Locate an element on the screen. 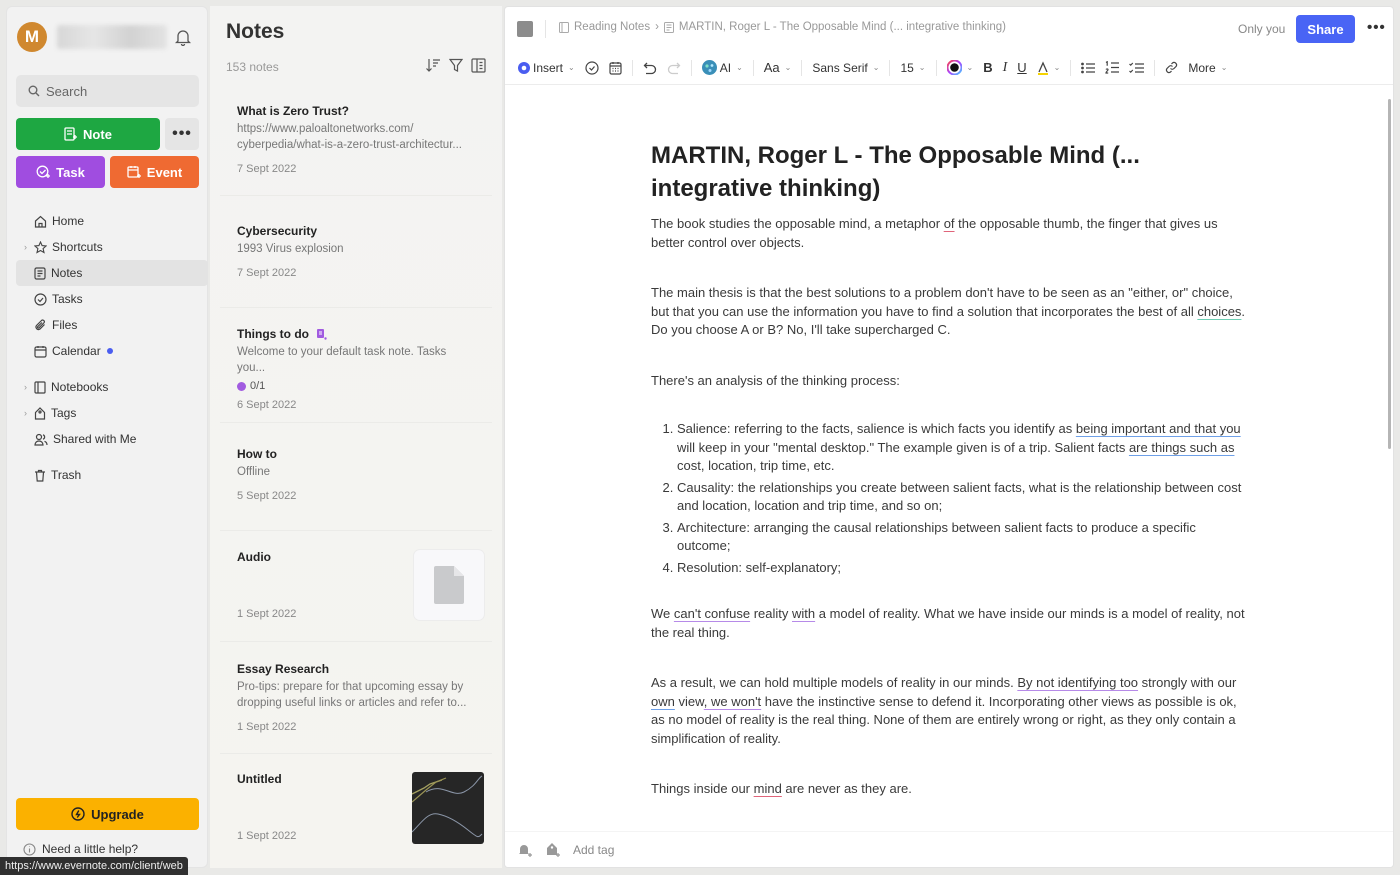  underline-button: U is located at coordinates (1021, 67).